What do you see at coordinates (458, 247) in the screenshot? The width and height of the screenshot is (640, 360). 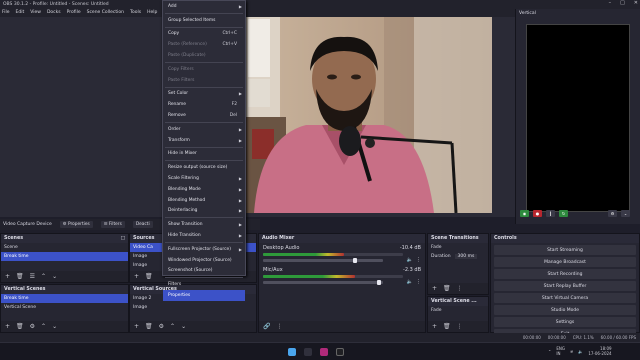 I see `transition-select: Fade` at bounding box center [458, 247].